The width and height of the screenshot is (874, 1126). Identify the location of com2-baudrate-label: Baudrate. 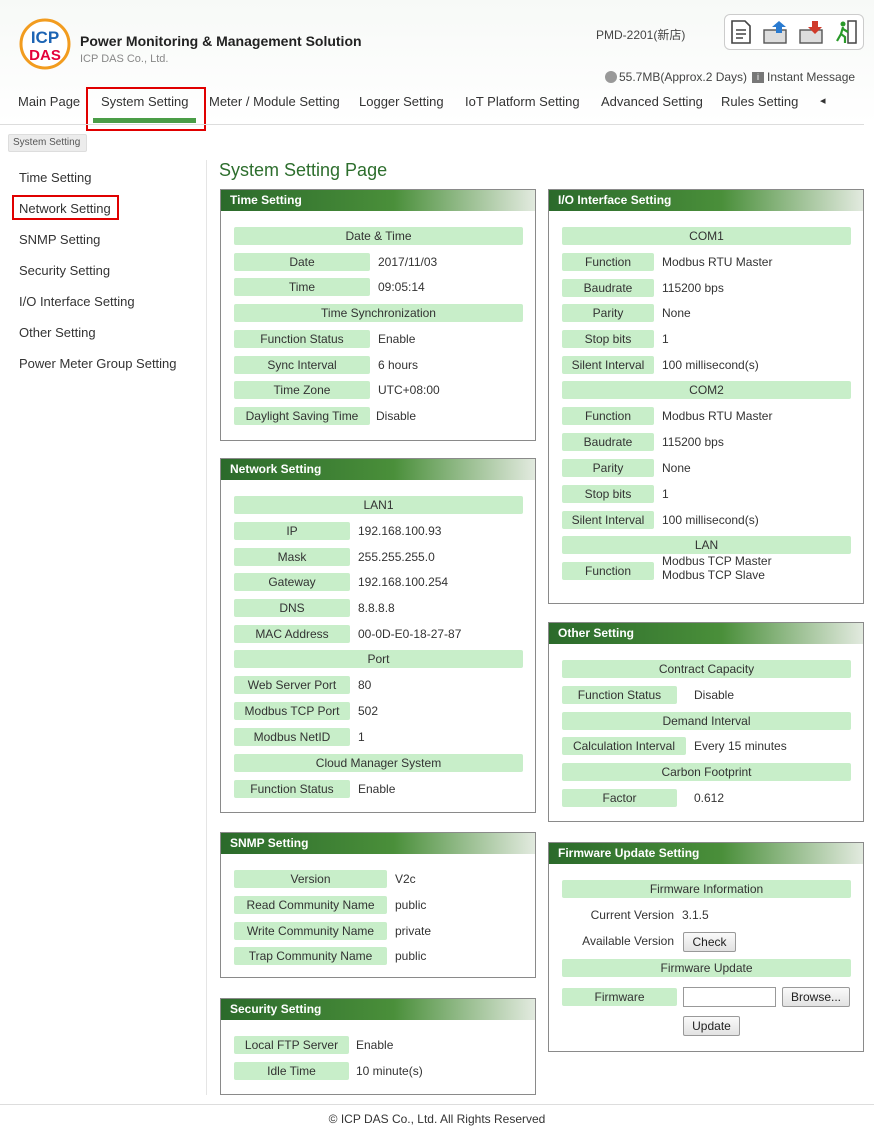
(608, 442).